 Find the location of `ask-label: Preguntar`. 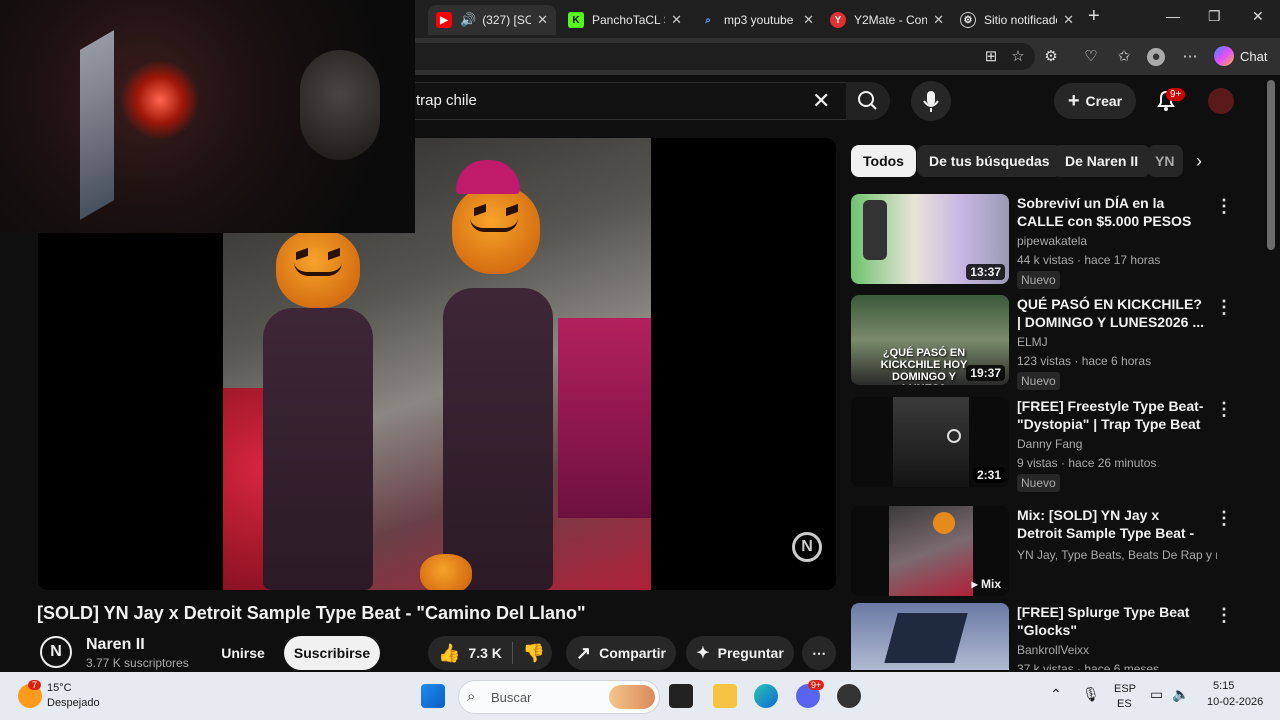

ask-label: Preguntar is located at coordinates (750, 653).